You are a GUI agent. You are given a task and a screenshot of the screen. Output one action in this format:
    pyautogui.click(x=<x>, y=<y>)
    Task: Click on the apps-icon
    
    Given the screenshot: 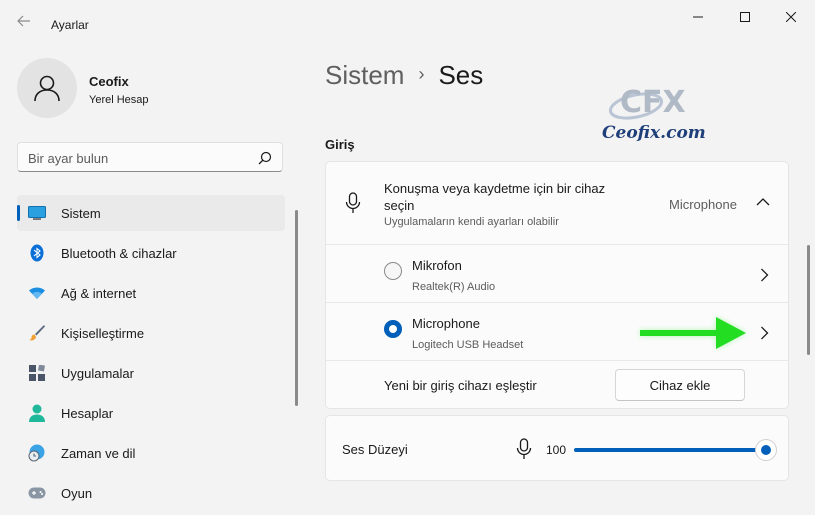 What is the action you would take?
    pyautogui.click(x=37, y=373)
    